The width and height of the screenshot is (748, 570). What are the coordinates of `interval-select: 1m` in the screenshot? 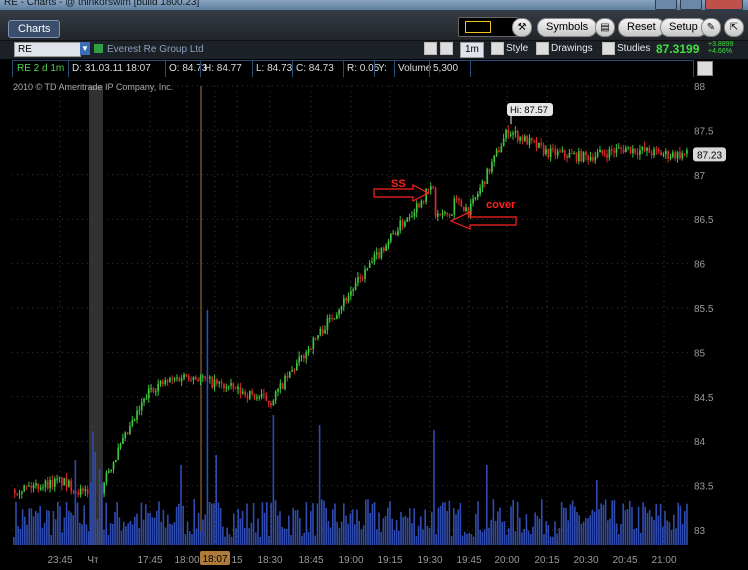 It's located at (472, 50).